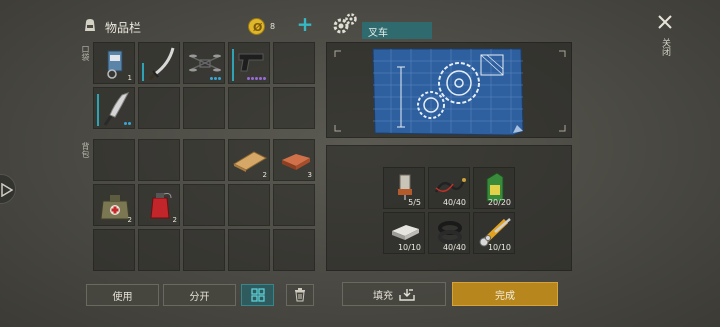 The width and height of the screenshot is (720, 327). I want to click on sort-grid-button, so click(257, 295).